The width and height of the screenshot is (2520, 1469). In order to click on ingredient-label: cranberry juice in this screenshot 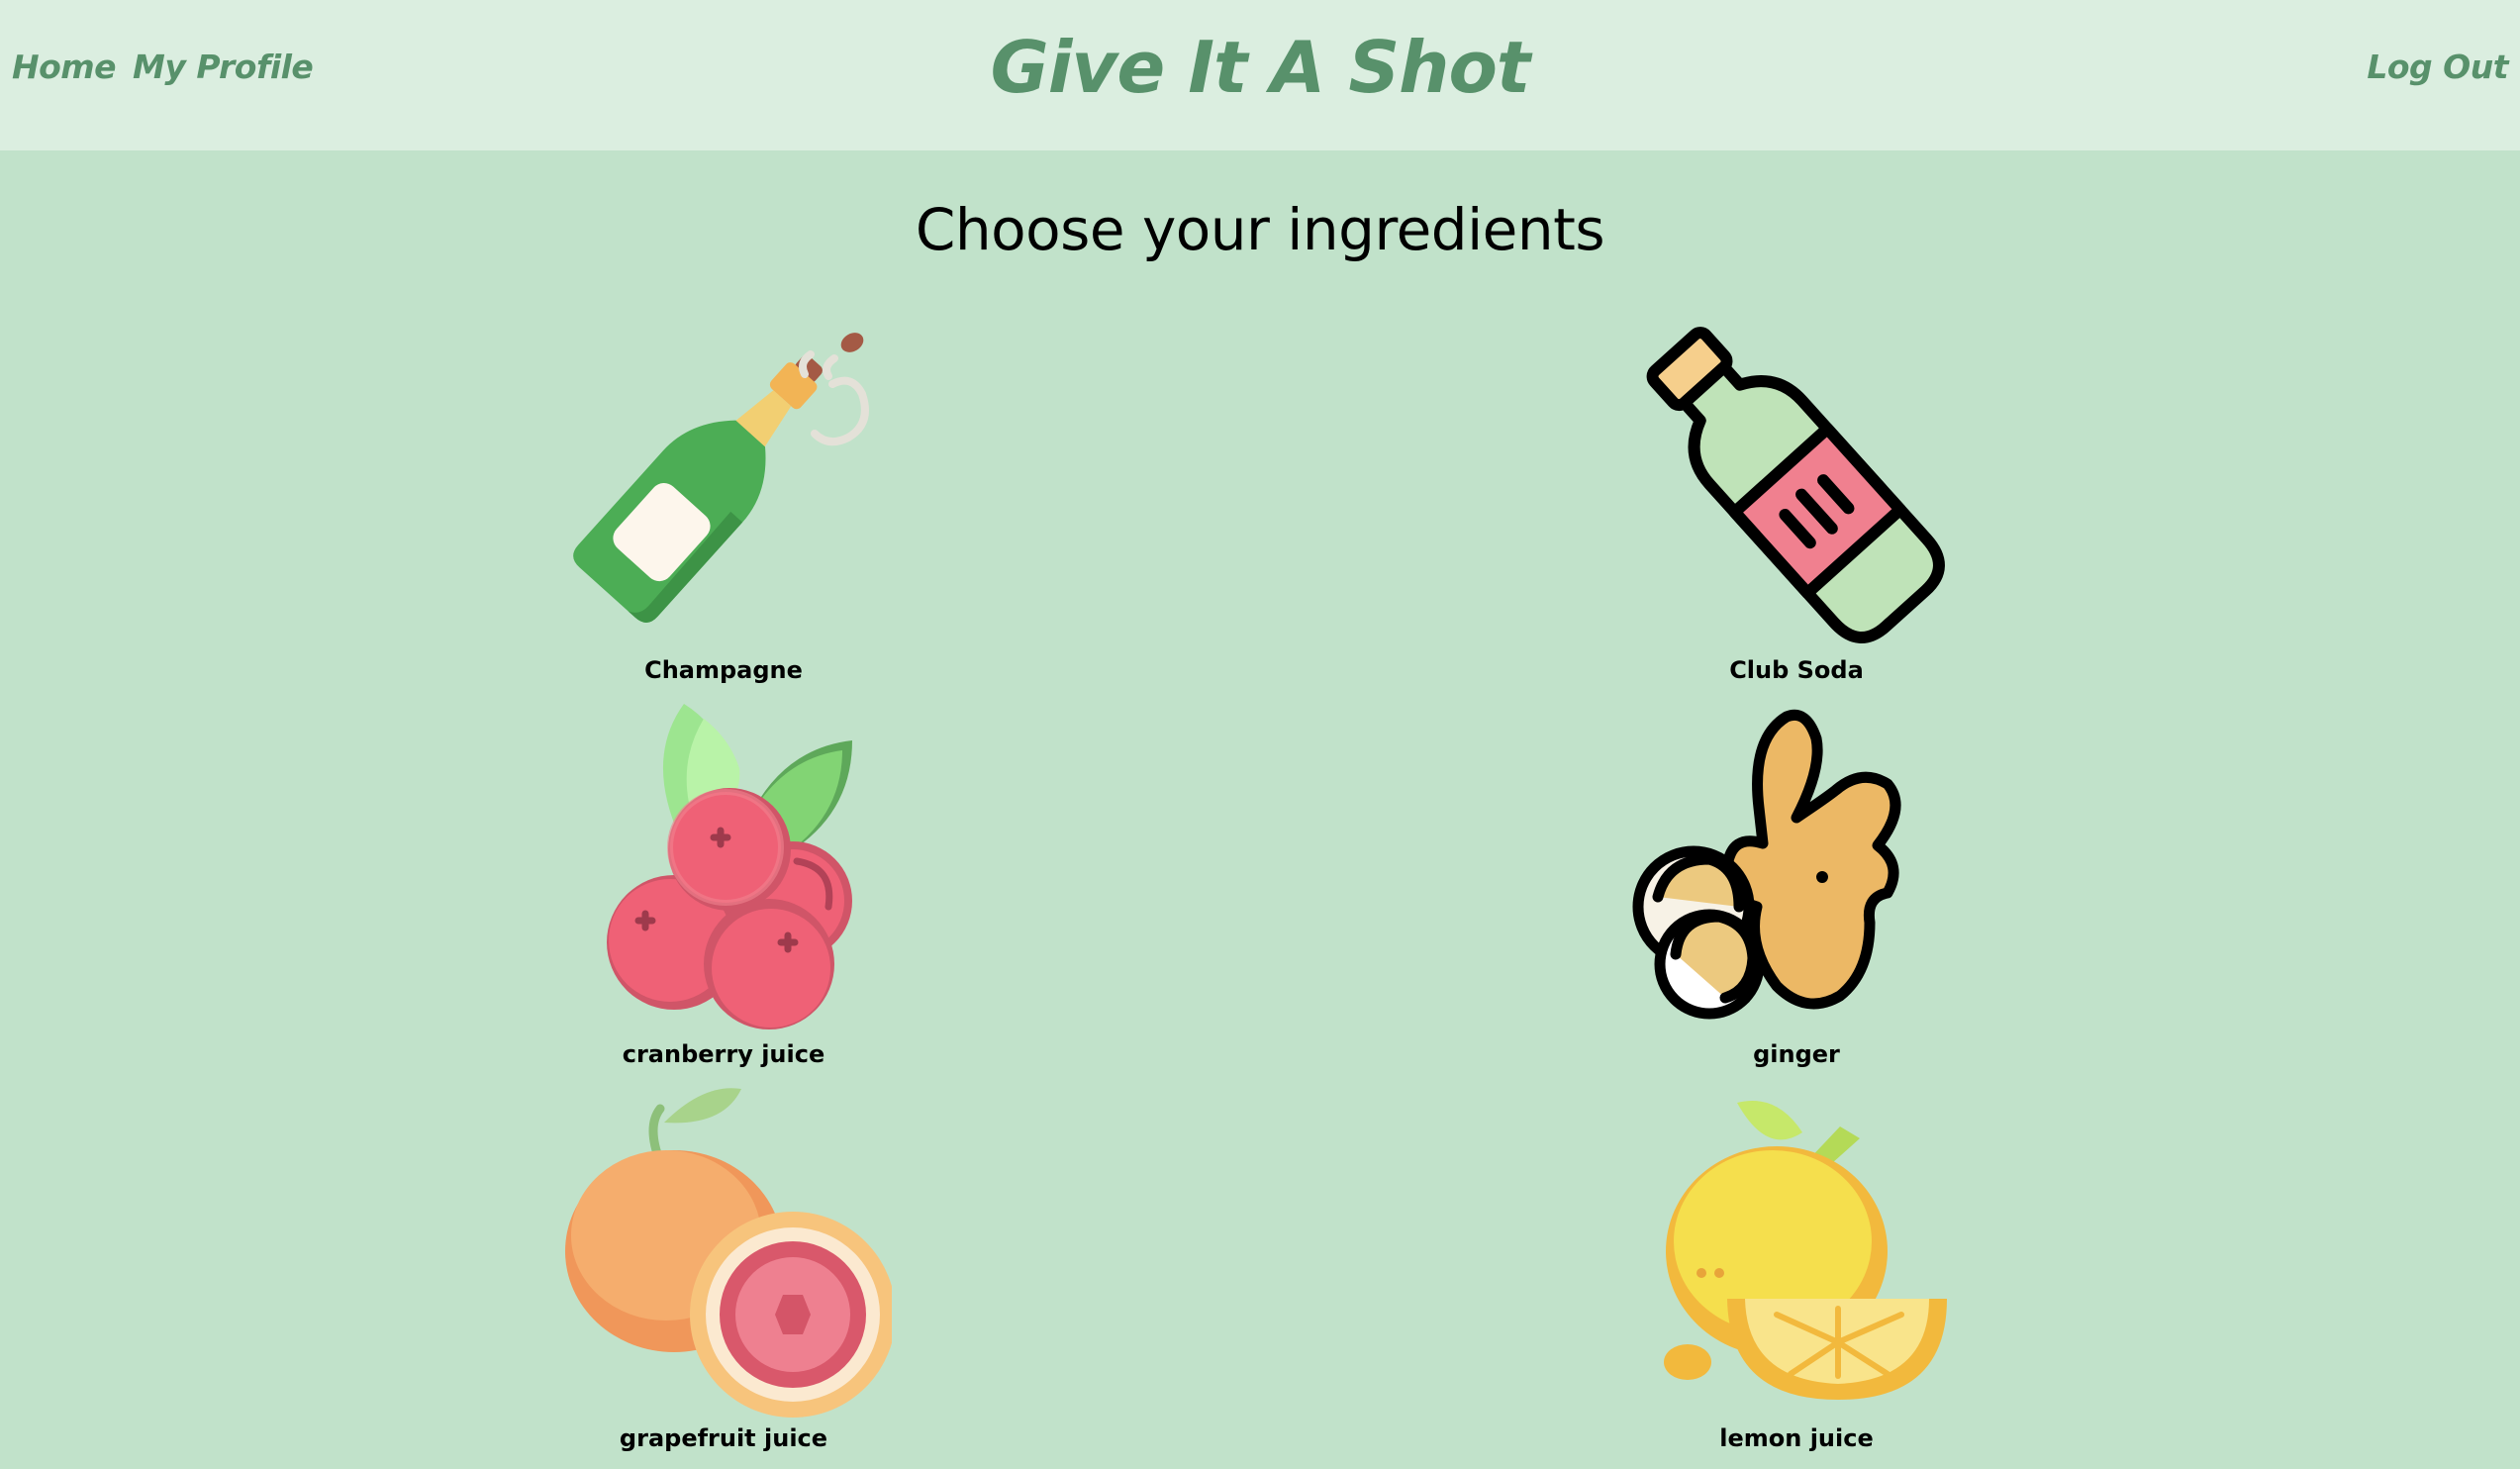, I will do `click(723, 1054)`.